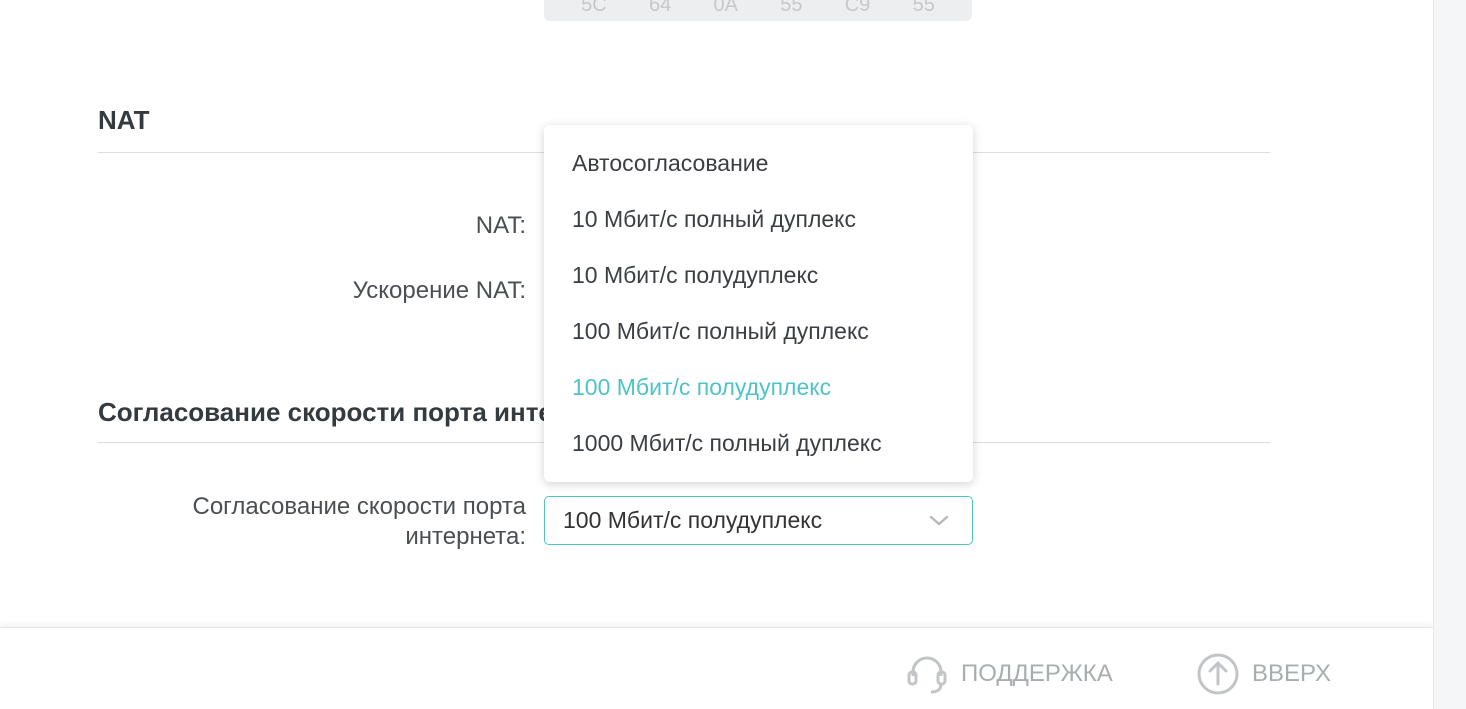 This screenshot has height=709, width=1466. Describe the element at coordinates (758, 219) in the screenshot. I see `dropdown-option-10-full: 10 Мбит/с полный дуплекс` at that location.